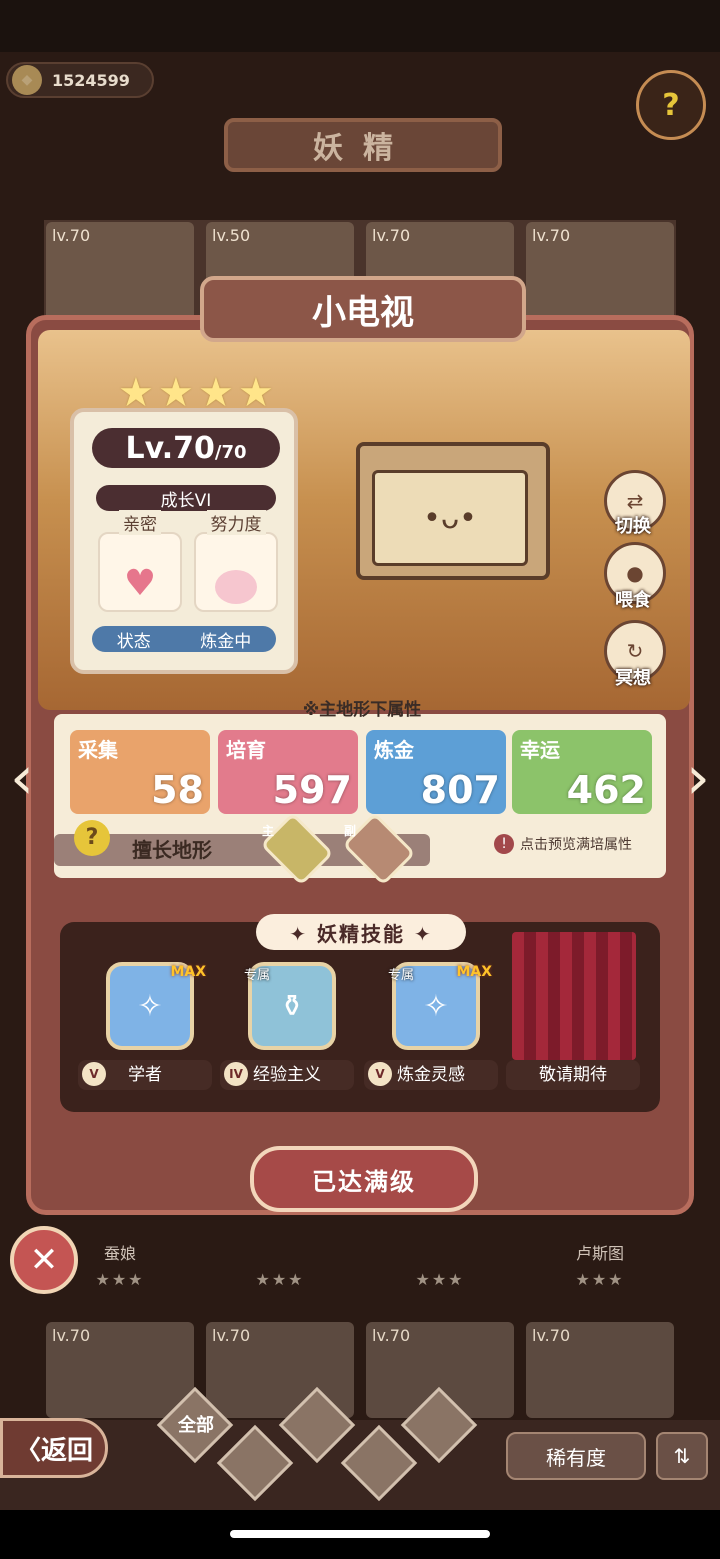  I want to click on skills-title: ✦ 妖精技能 ✦, so click(361, 932).